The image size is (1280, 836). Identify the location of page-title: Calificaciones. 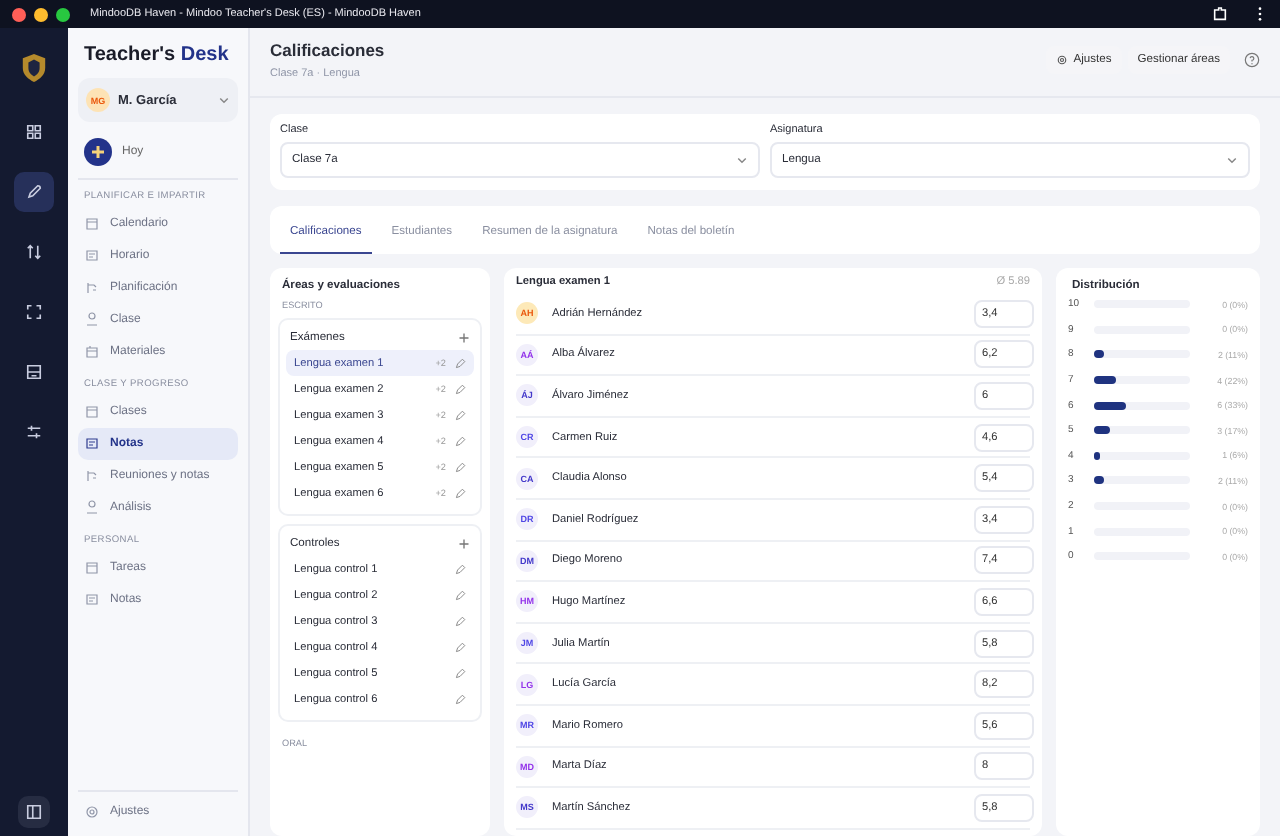
(327, 50).